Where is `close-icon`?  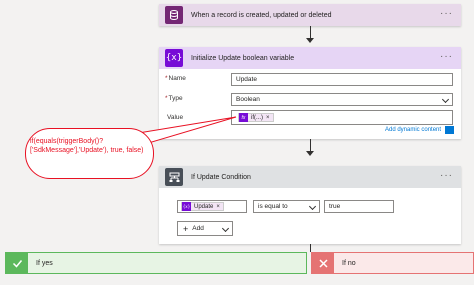
close-icon is located at coordinates (323, 263).